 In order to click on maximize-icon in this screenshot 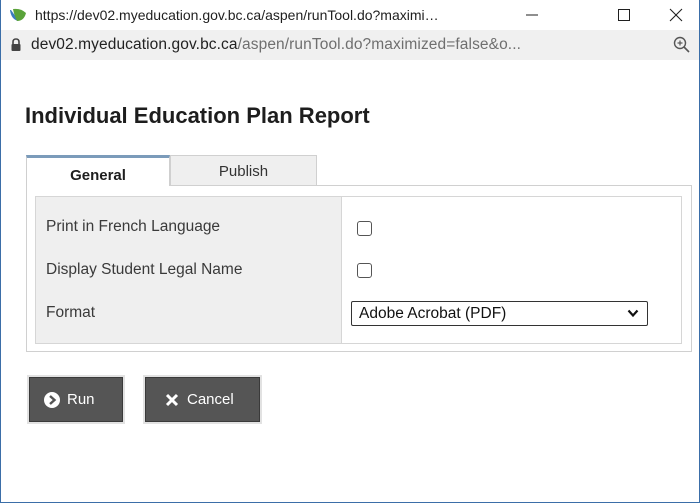, I will do `click(624, 15)`.